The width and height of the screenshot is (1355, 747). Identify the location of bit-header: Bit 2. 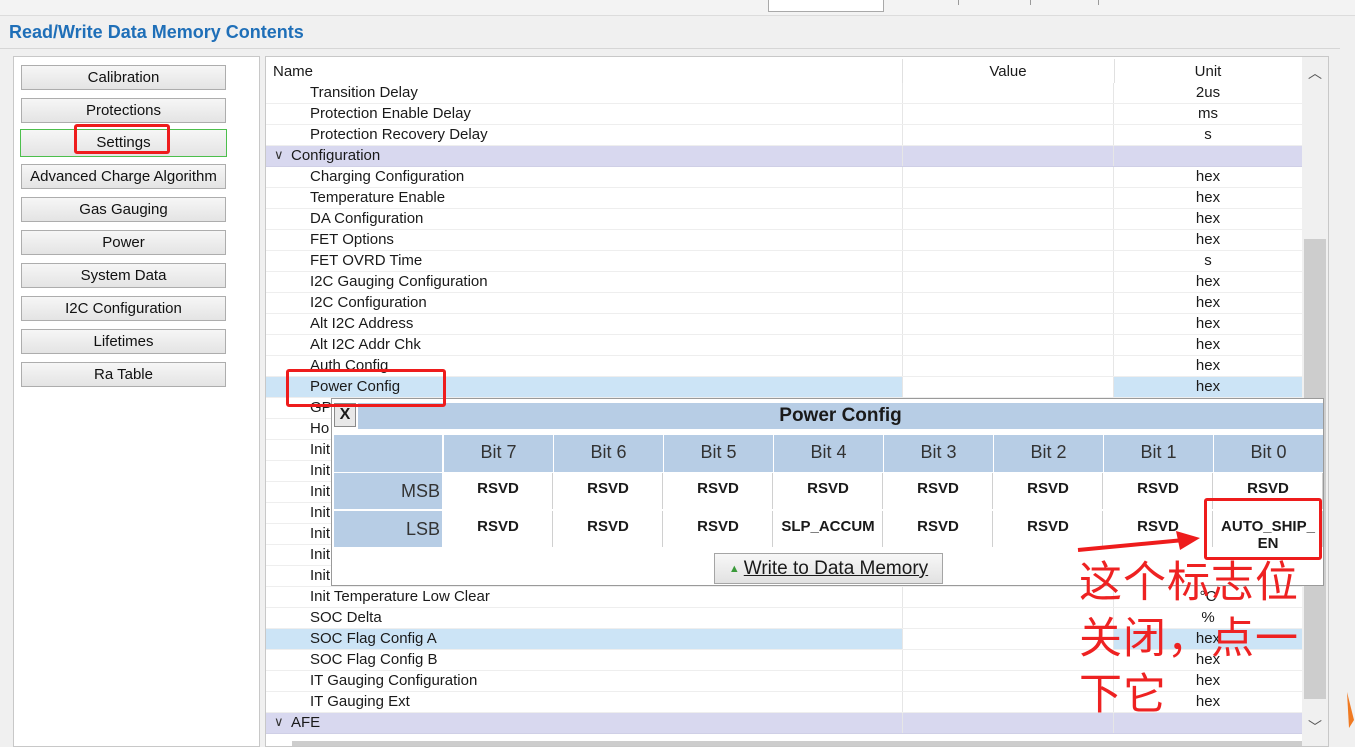
(1048, 453).